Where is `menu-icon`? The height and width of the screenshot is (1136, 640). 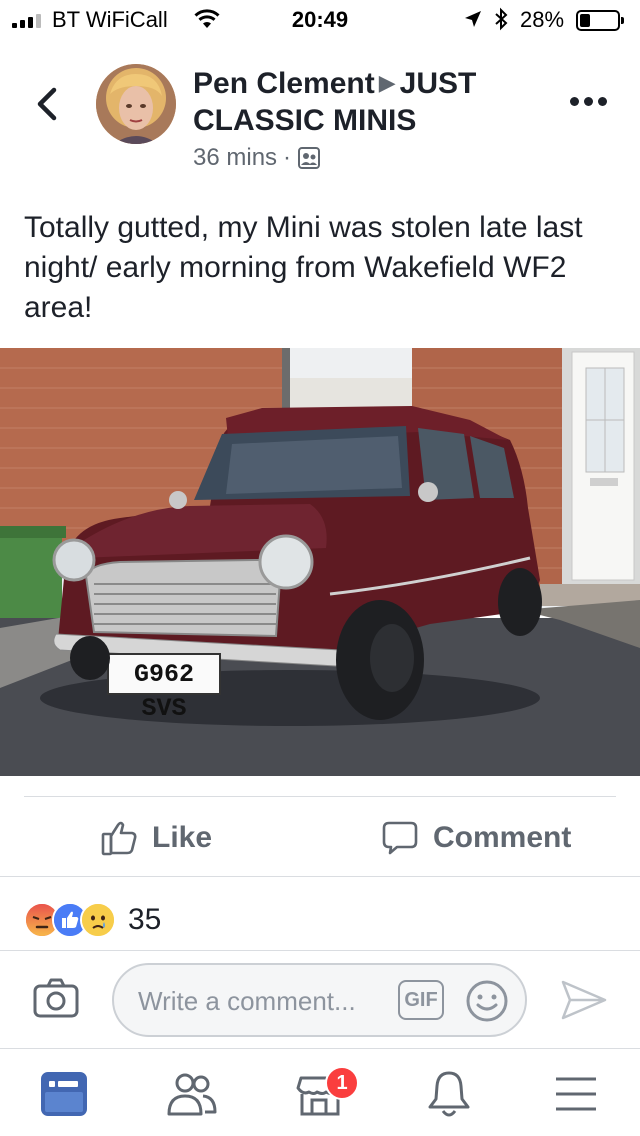 menu-icon is located at coordinates (576, 1094).